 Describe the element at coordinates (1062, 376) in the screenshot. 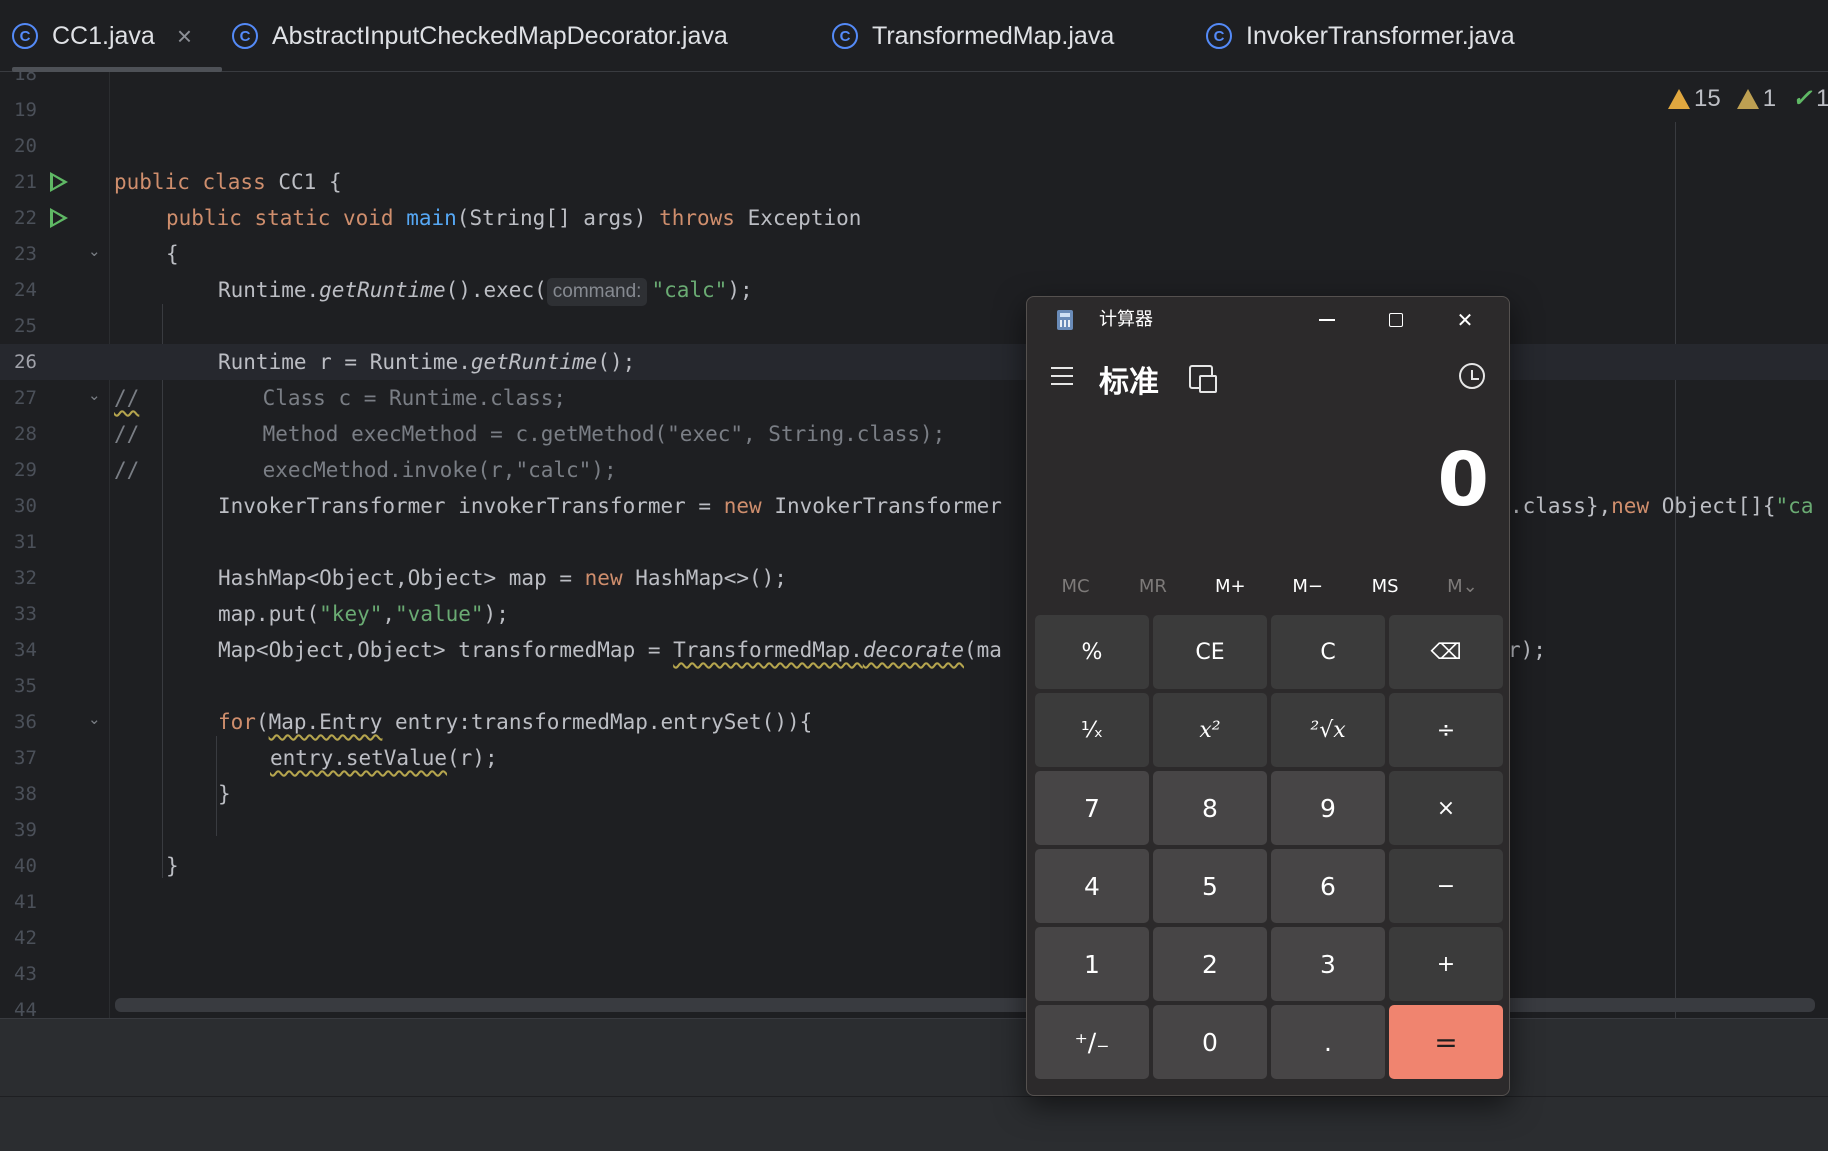

I see `menu-icon` at that location.